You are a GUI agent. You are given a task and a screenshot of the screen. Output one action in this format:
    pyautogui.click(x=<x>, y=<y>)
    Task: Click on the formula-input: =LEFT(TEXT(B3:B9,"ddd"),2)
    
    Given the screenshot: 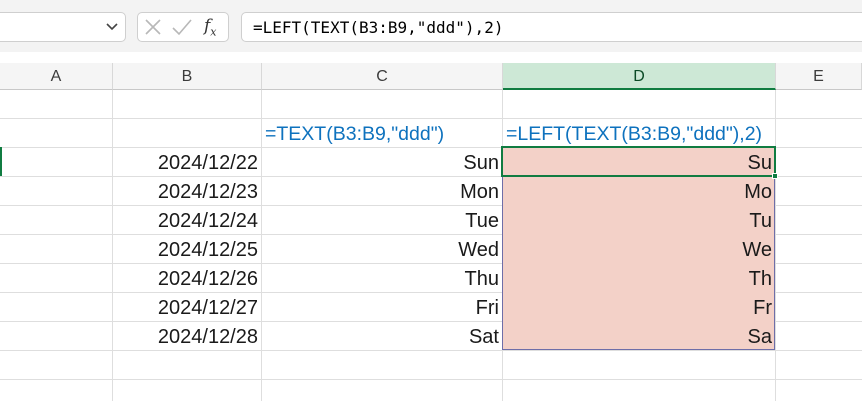 What is the action you would take?
    pyautogui.click(x=551, y=27)
    